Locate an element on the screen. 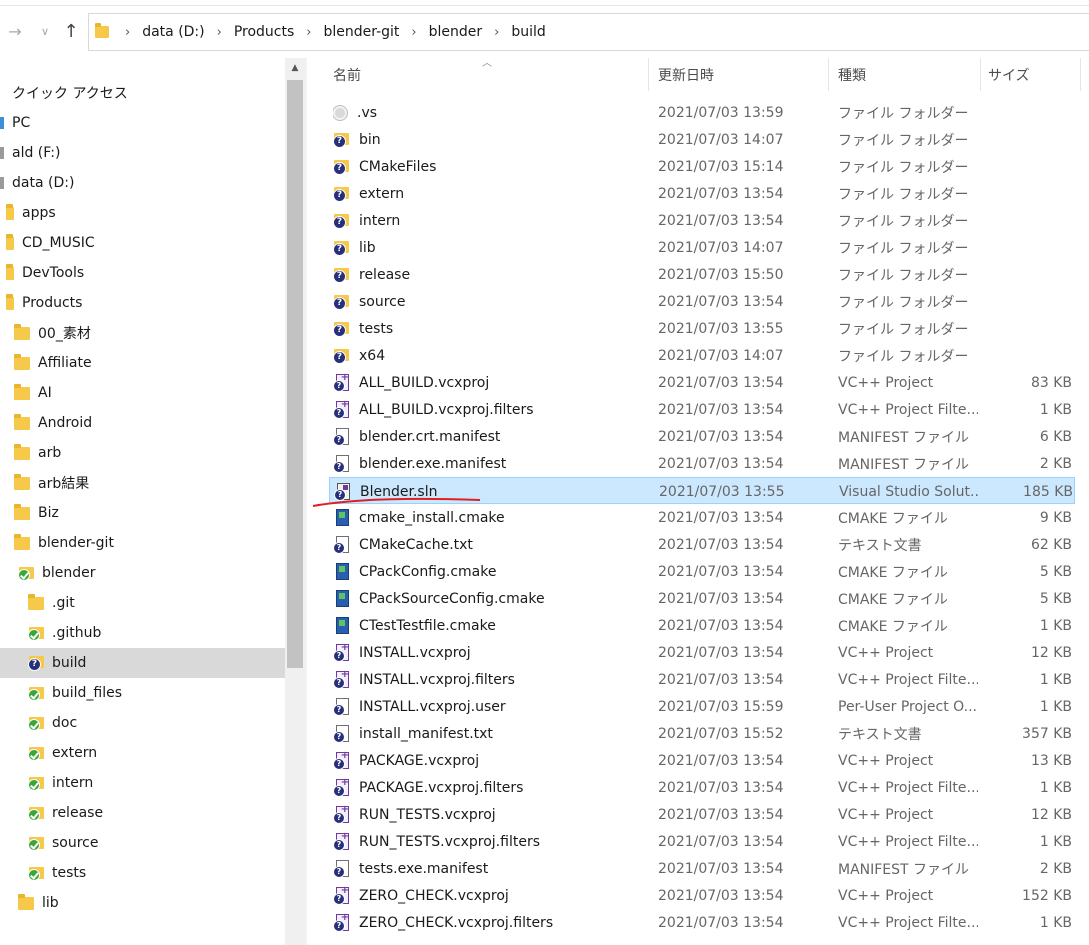  file-type: CMAKE ファイル is located at coordinates (893, 572).